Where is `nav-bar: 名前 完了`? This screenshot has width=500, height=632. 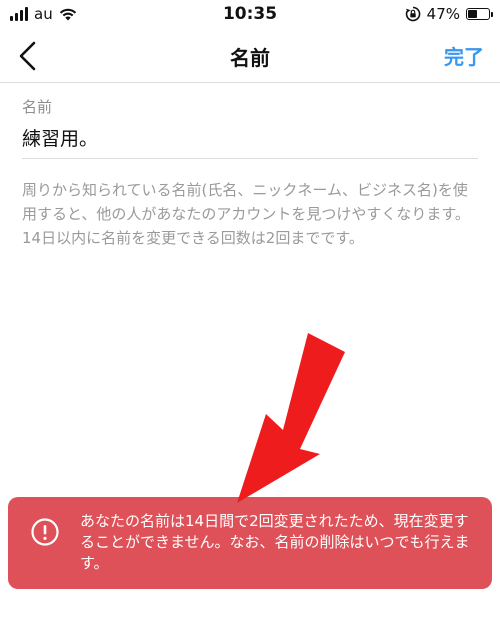 nav-bar: 名前 完了 is located at coordinates (250, 56).